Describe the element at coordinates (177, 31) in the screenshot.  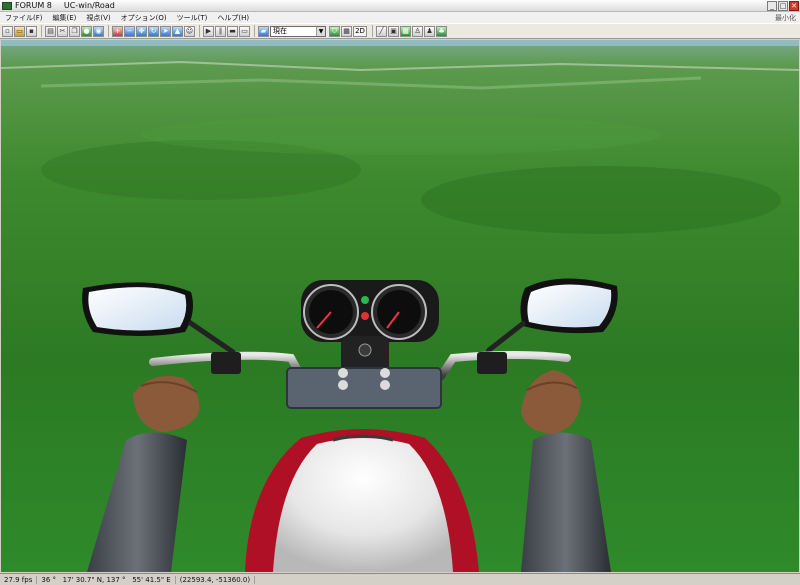
I see `fly-icon: ▲` at that location.